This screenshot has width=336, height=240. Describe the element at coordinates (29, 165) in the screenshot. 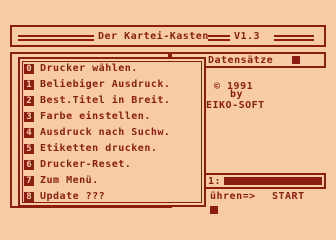

I see `menu-item-key-icon: 6` at that location.